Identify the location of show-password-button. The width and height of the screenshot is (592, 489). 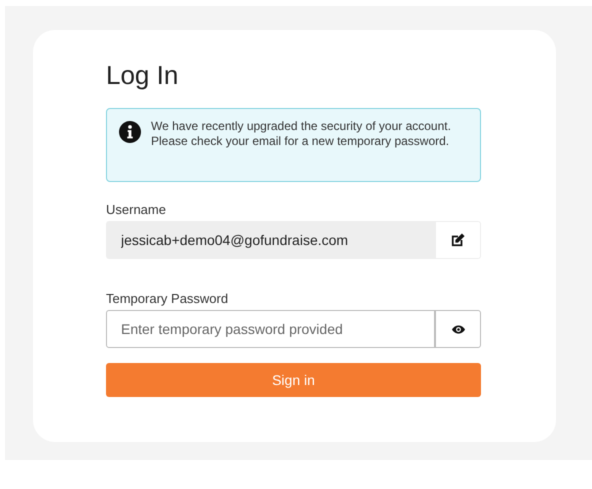
(458, 329).